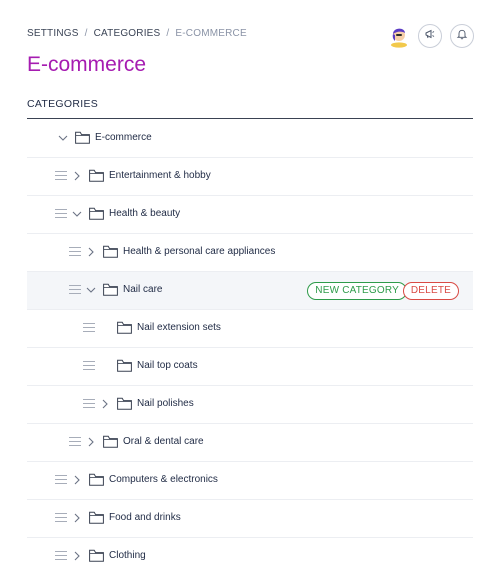  I want to click on category-label: Nail extension sets, so click(179, 327).